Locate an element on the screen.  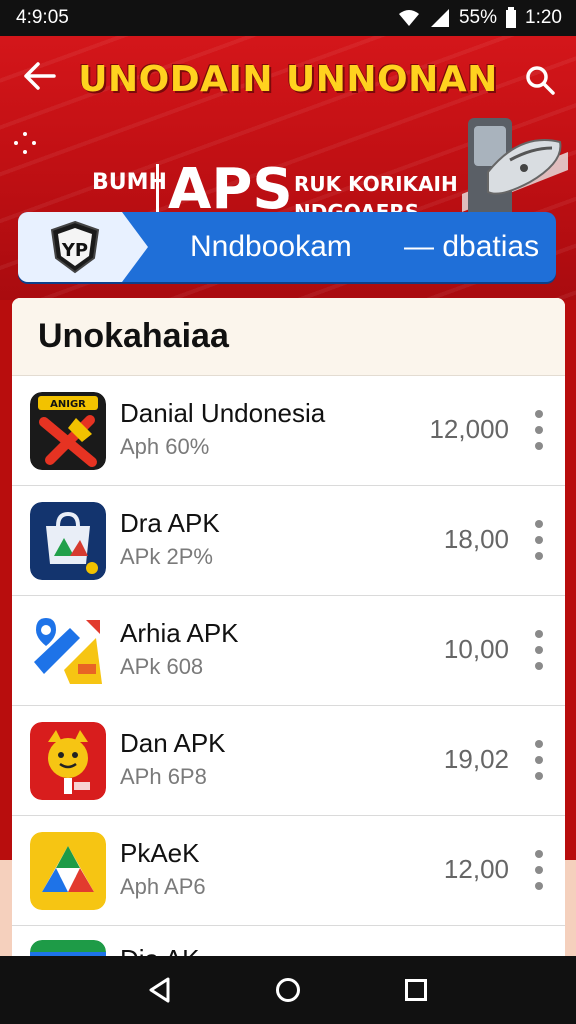
app-count: 18,00 is located at coordinates (476, 539).